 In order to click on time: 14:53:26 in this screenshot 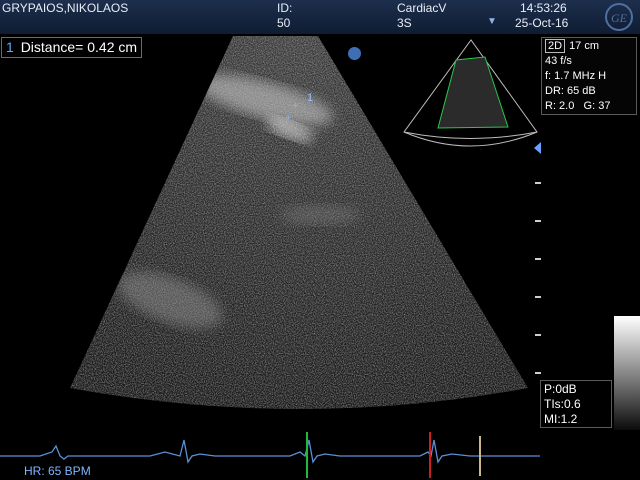, I will do `click(543, 8)`.